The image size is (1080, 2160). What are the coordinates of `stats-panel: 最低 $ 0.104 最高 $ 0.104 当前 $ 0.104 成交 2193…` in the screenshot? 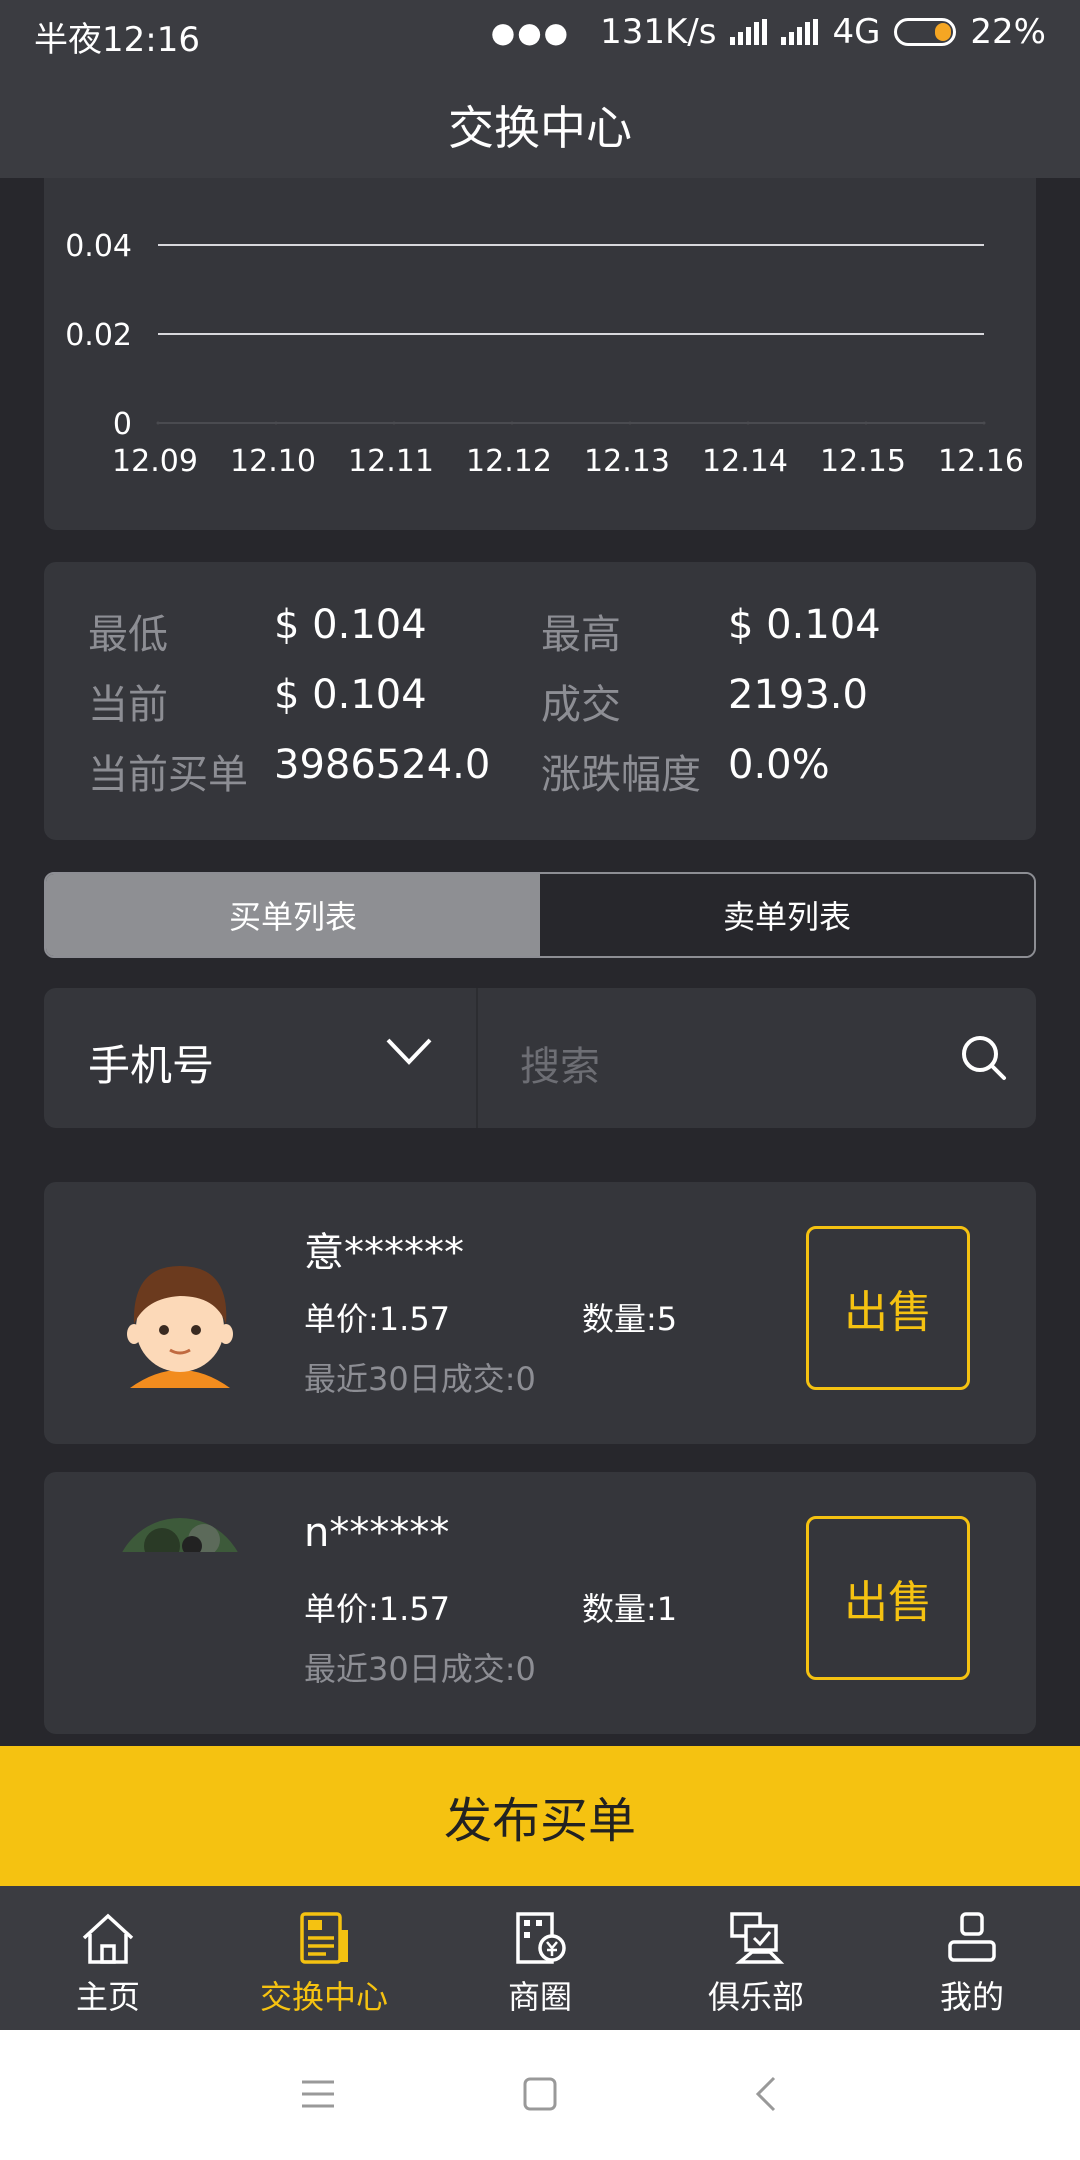 It's located at (540, 701).